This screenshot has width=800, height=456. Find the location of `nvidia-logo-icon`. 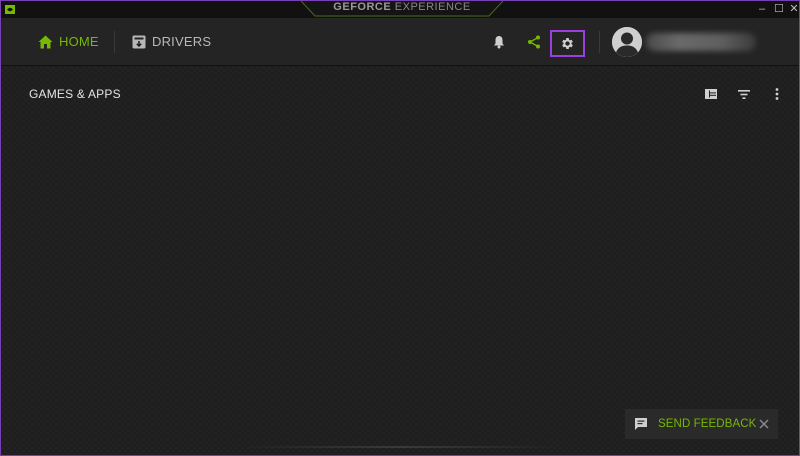

nvidia-logo-icon is located at coordinates (10, 9).